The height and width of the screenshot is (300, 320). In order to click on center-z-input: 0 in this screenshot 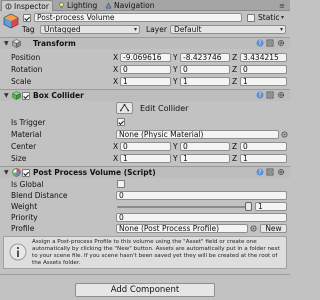, I will do `click(263, 146)`.